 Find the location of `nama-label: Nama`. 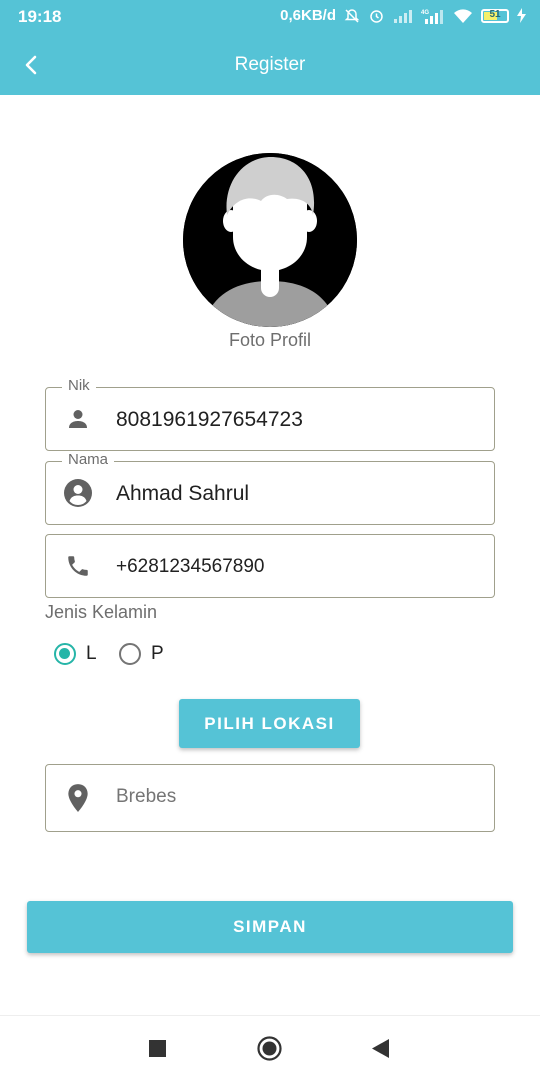

nama-label: Nama is located at coordinates (88, 459).